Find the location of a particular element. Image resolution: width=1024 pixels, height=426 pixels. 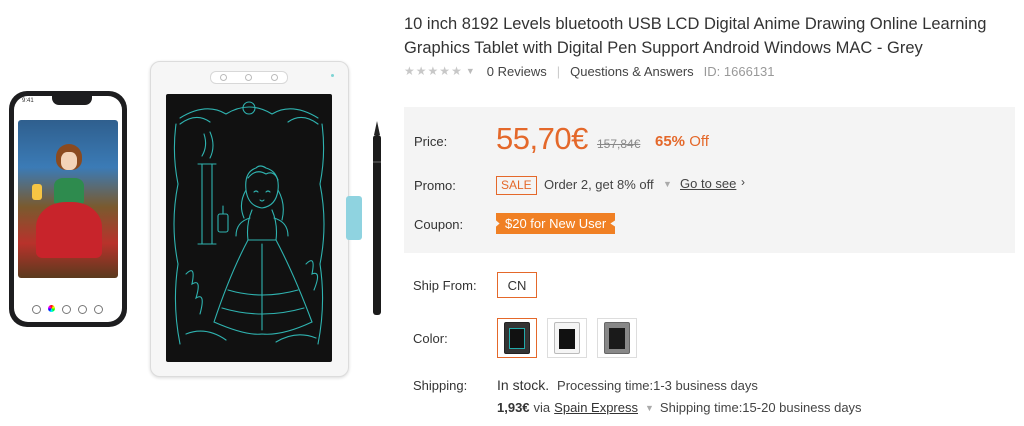

ship-from-label: Ship From: is located at coordinates (445, 285).